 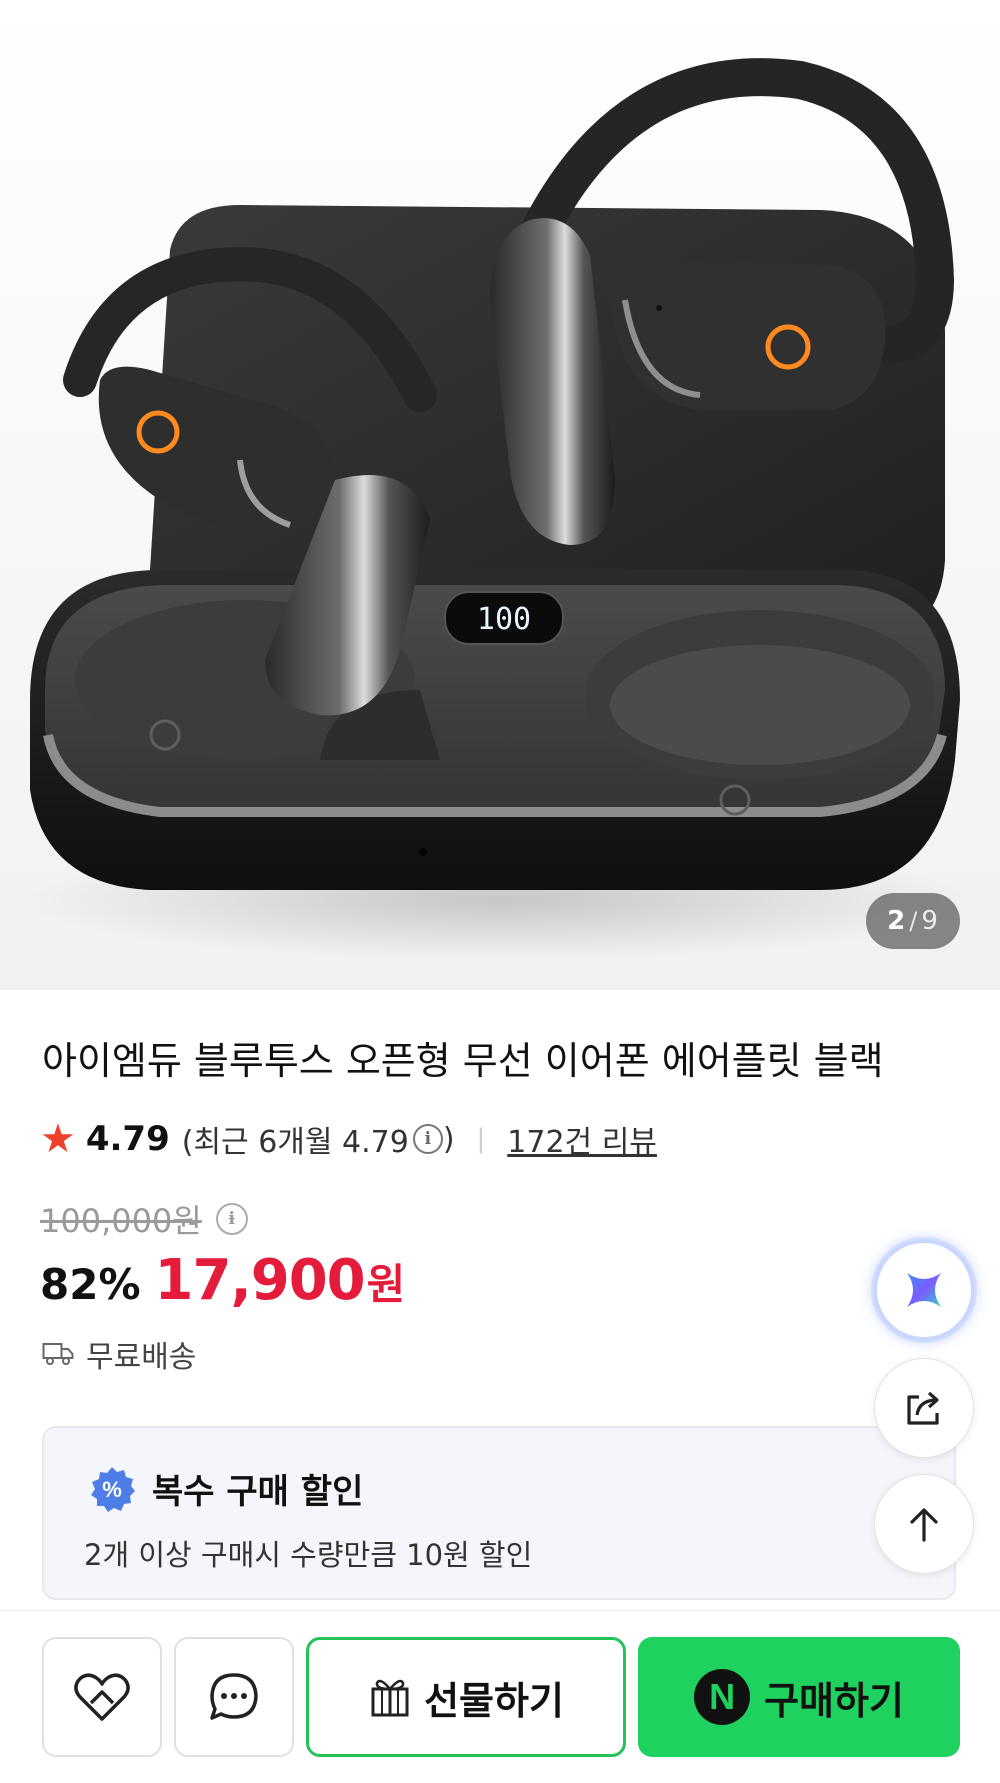 I want to click on image-counter: 2 / 9, so click(x=913, y=921).